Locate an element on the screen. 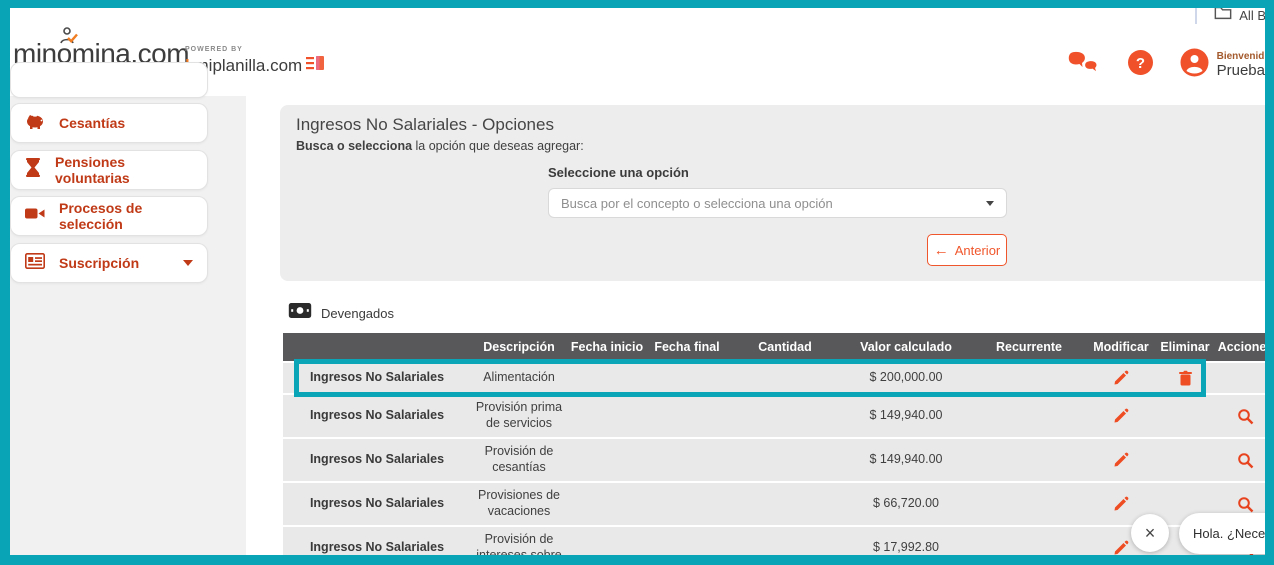 The width and height of the screenshot is (1274, 565). piggy-bank-icon is located at coordinates (35, 123).